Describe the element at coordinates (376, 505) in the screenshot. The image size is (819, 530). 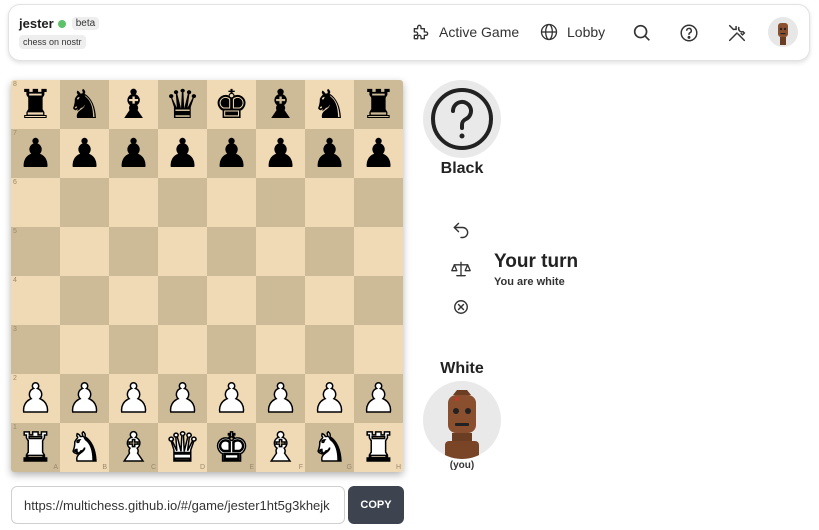
I see `copy-button: COPY` at that location.